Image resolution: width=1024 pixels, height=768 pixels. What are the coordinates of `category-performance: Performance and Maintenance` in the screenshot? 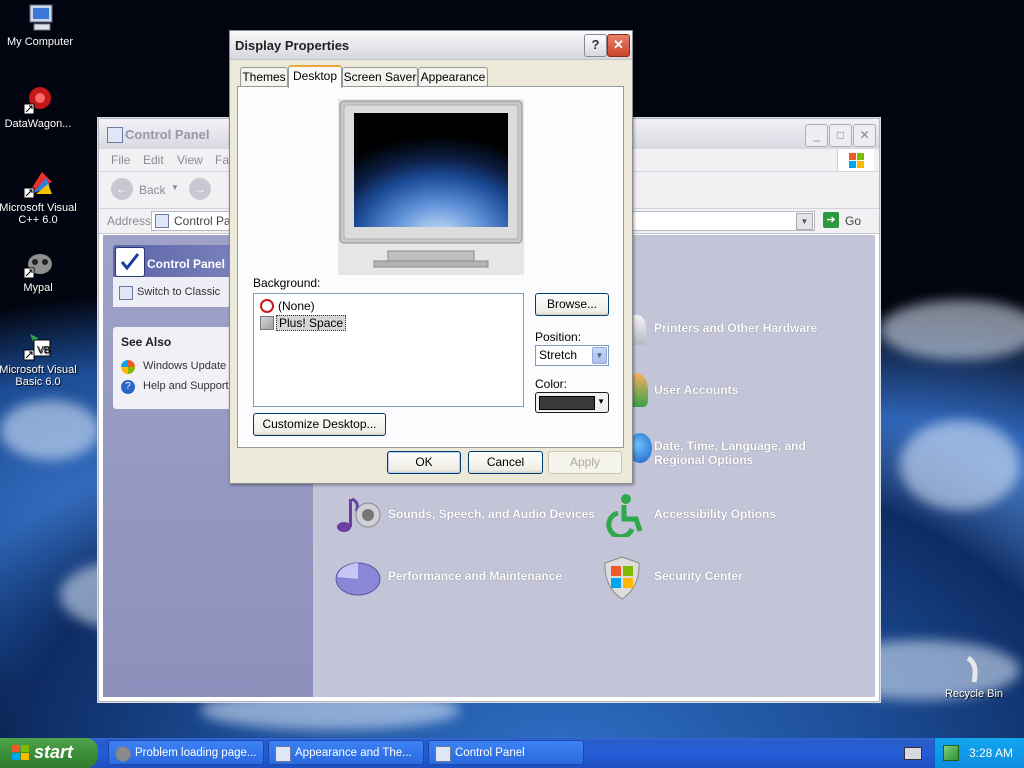 It's located at (448, 579).